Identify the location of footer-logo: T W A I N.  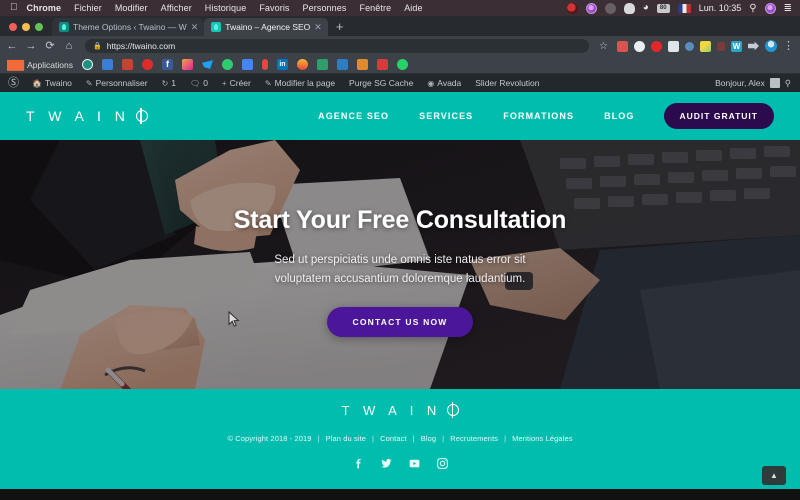
(401, 410).